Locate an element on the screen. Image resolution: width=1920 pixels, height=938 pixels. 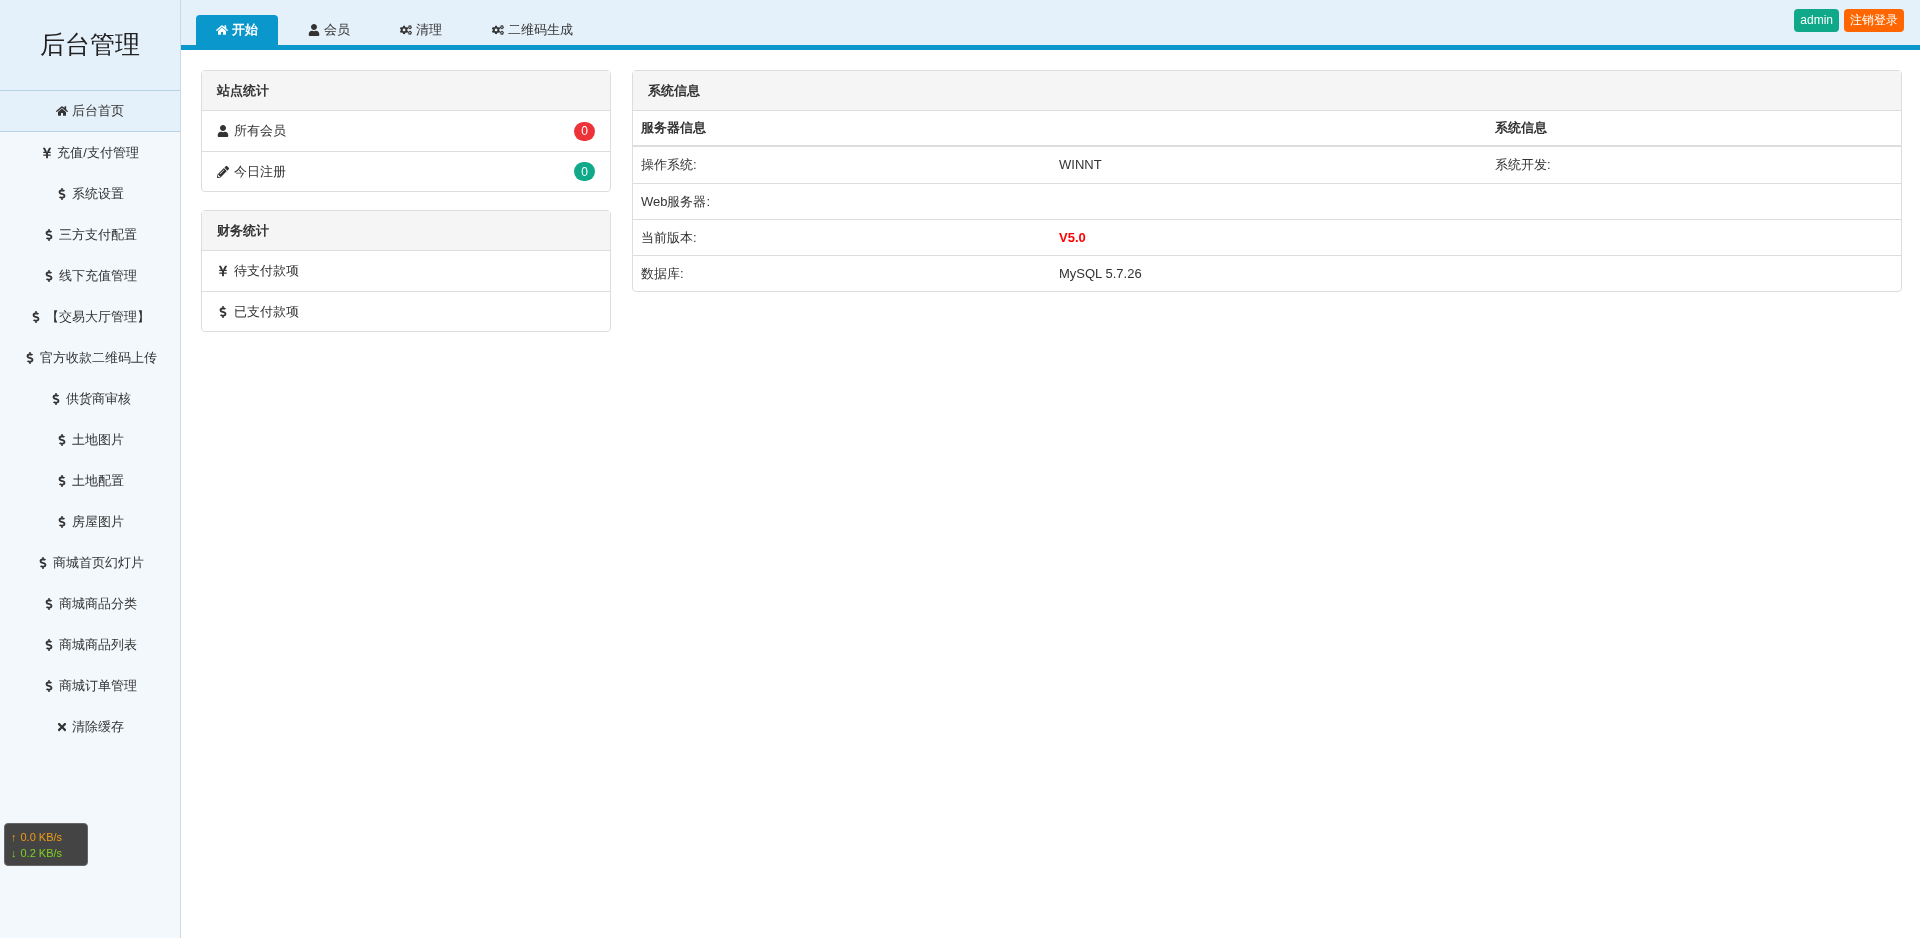
sidebar-item: 系统设置 is located at coordinates (90, 193).